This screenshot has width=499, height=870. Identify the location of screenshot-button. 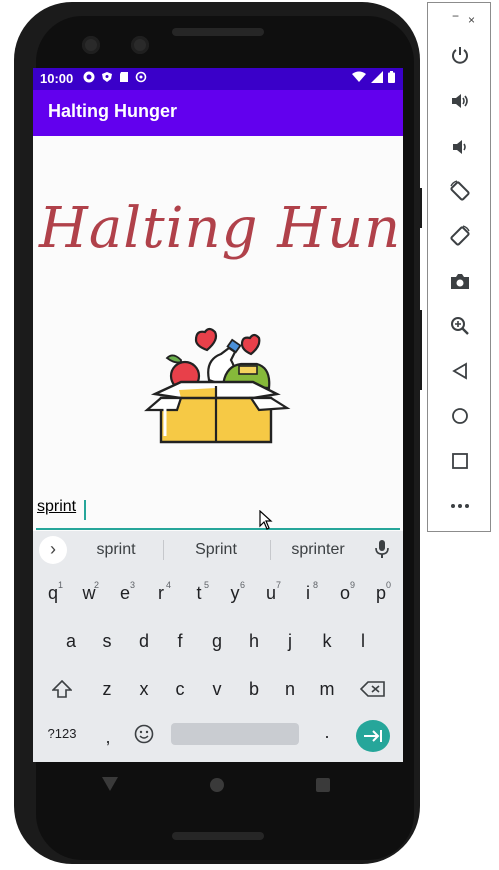
(460, 281).